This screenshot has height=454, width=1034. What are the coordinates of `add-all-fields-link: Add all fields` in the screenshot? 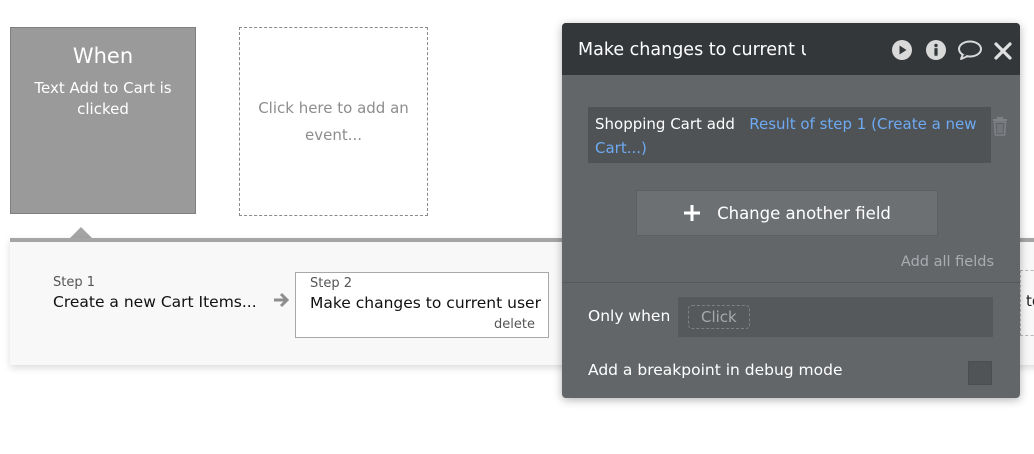 It's located at (947, 262).